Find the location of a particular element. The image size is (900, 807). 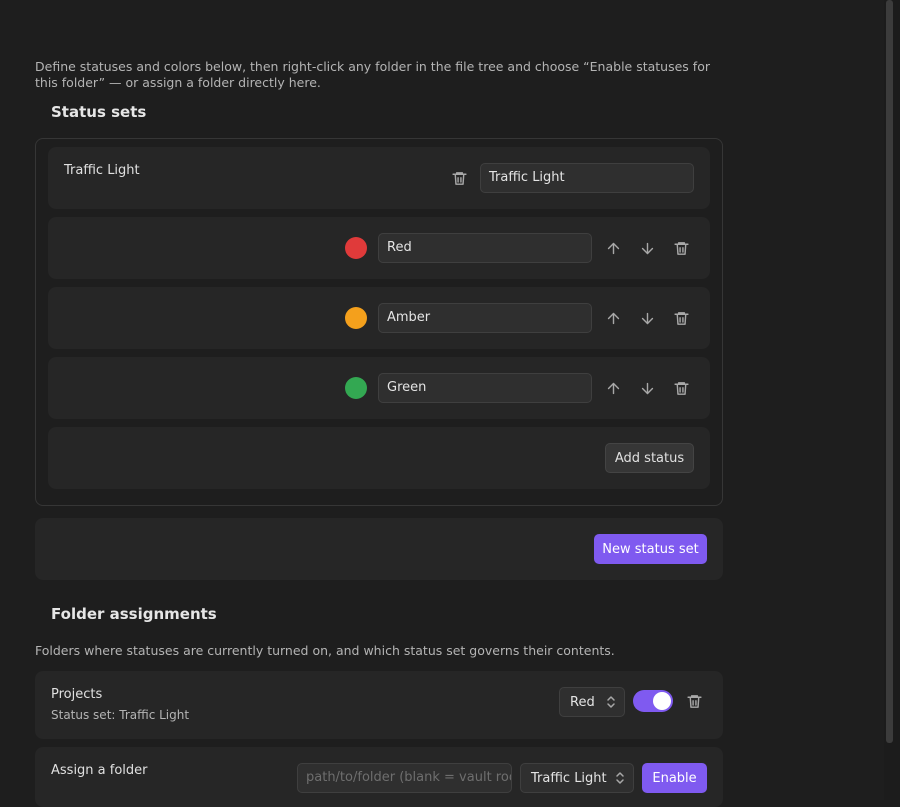

status-set-name-input: Traffic Light is located at coordinates (587, 178).